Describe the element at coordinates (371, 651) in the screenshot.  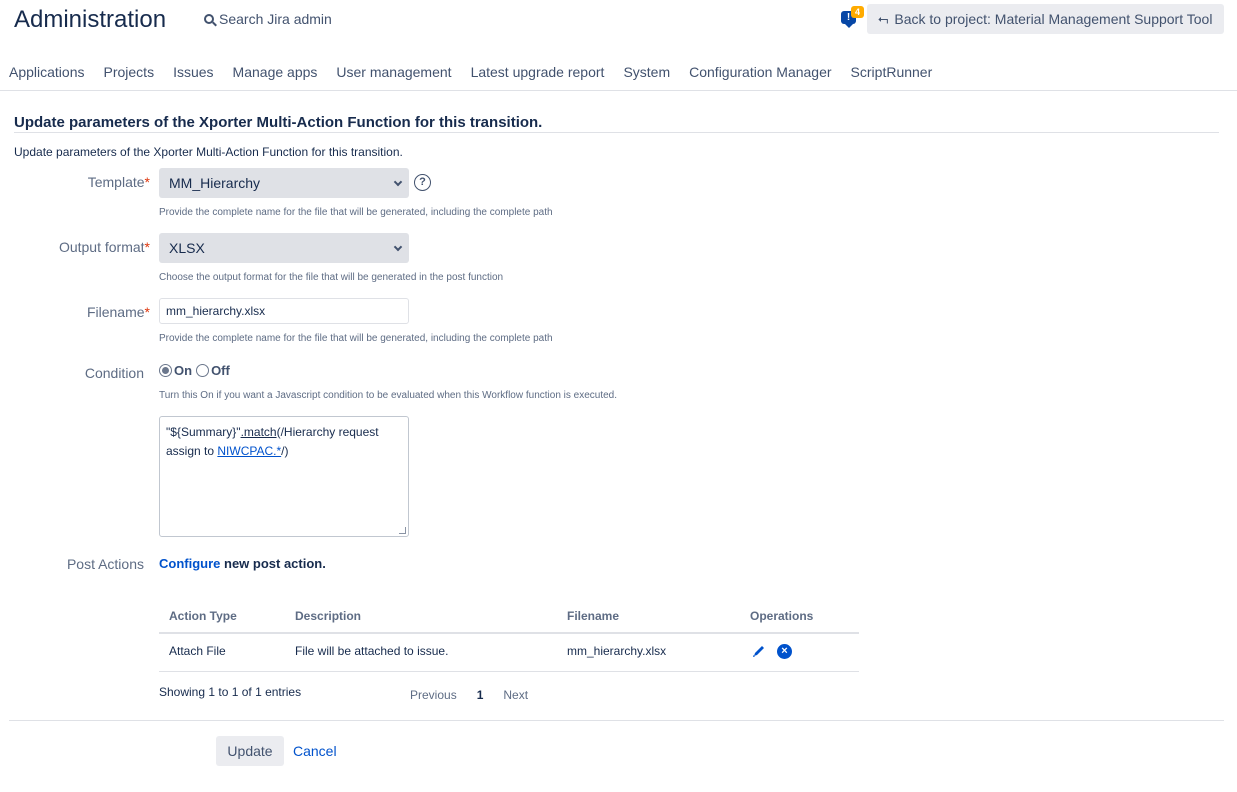
I see `cell-description: File will be attached to issue.` at that location.